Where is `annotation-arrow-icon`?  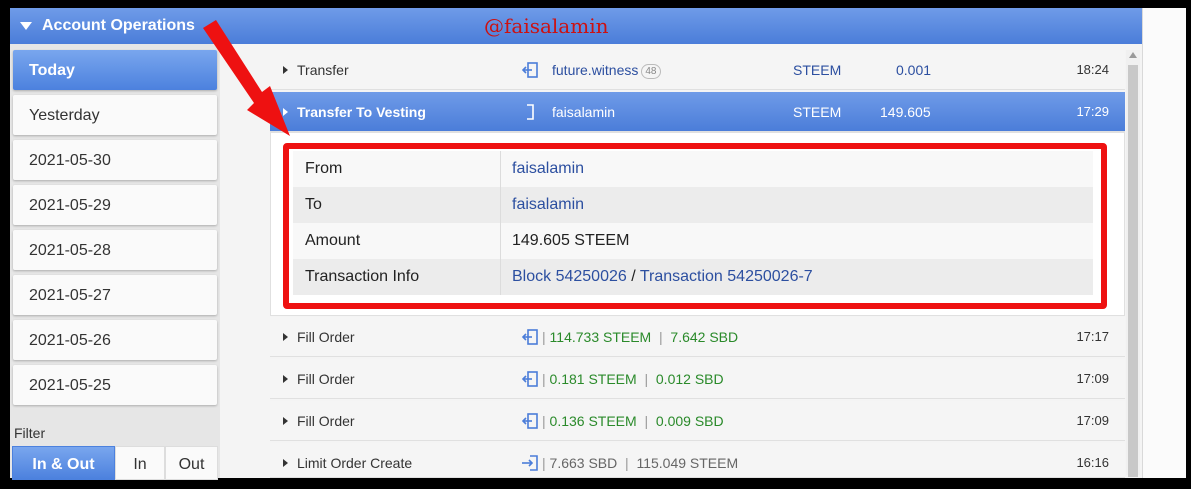 annotation-arrow-icon is located at coordinates (246, 78).